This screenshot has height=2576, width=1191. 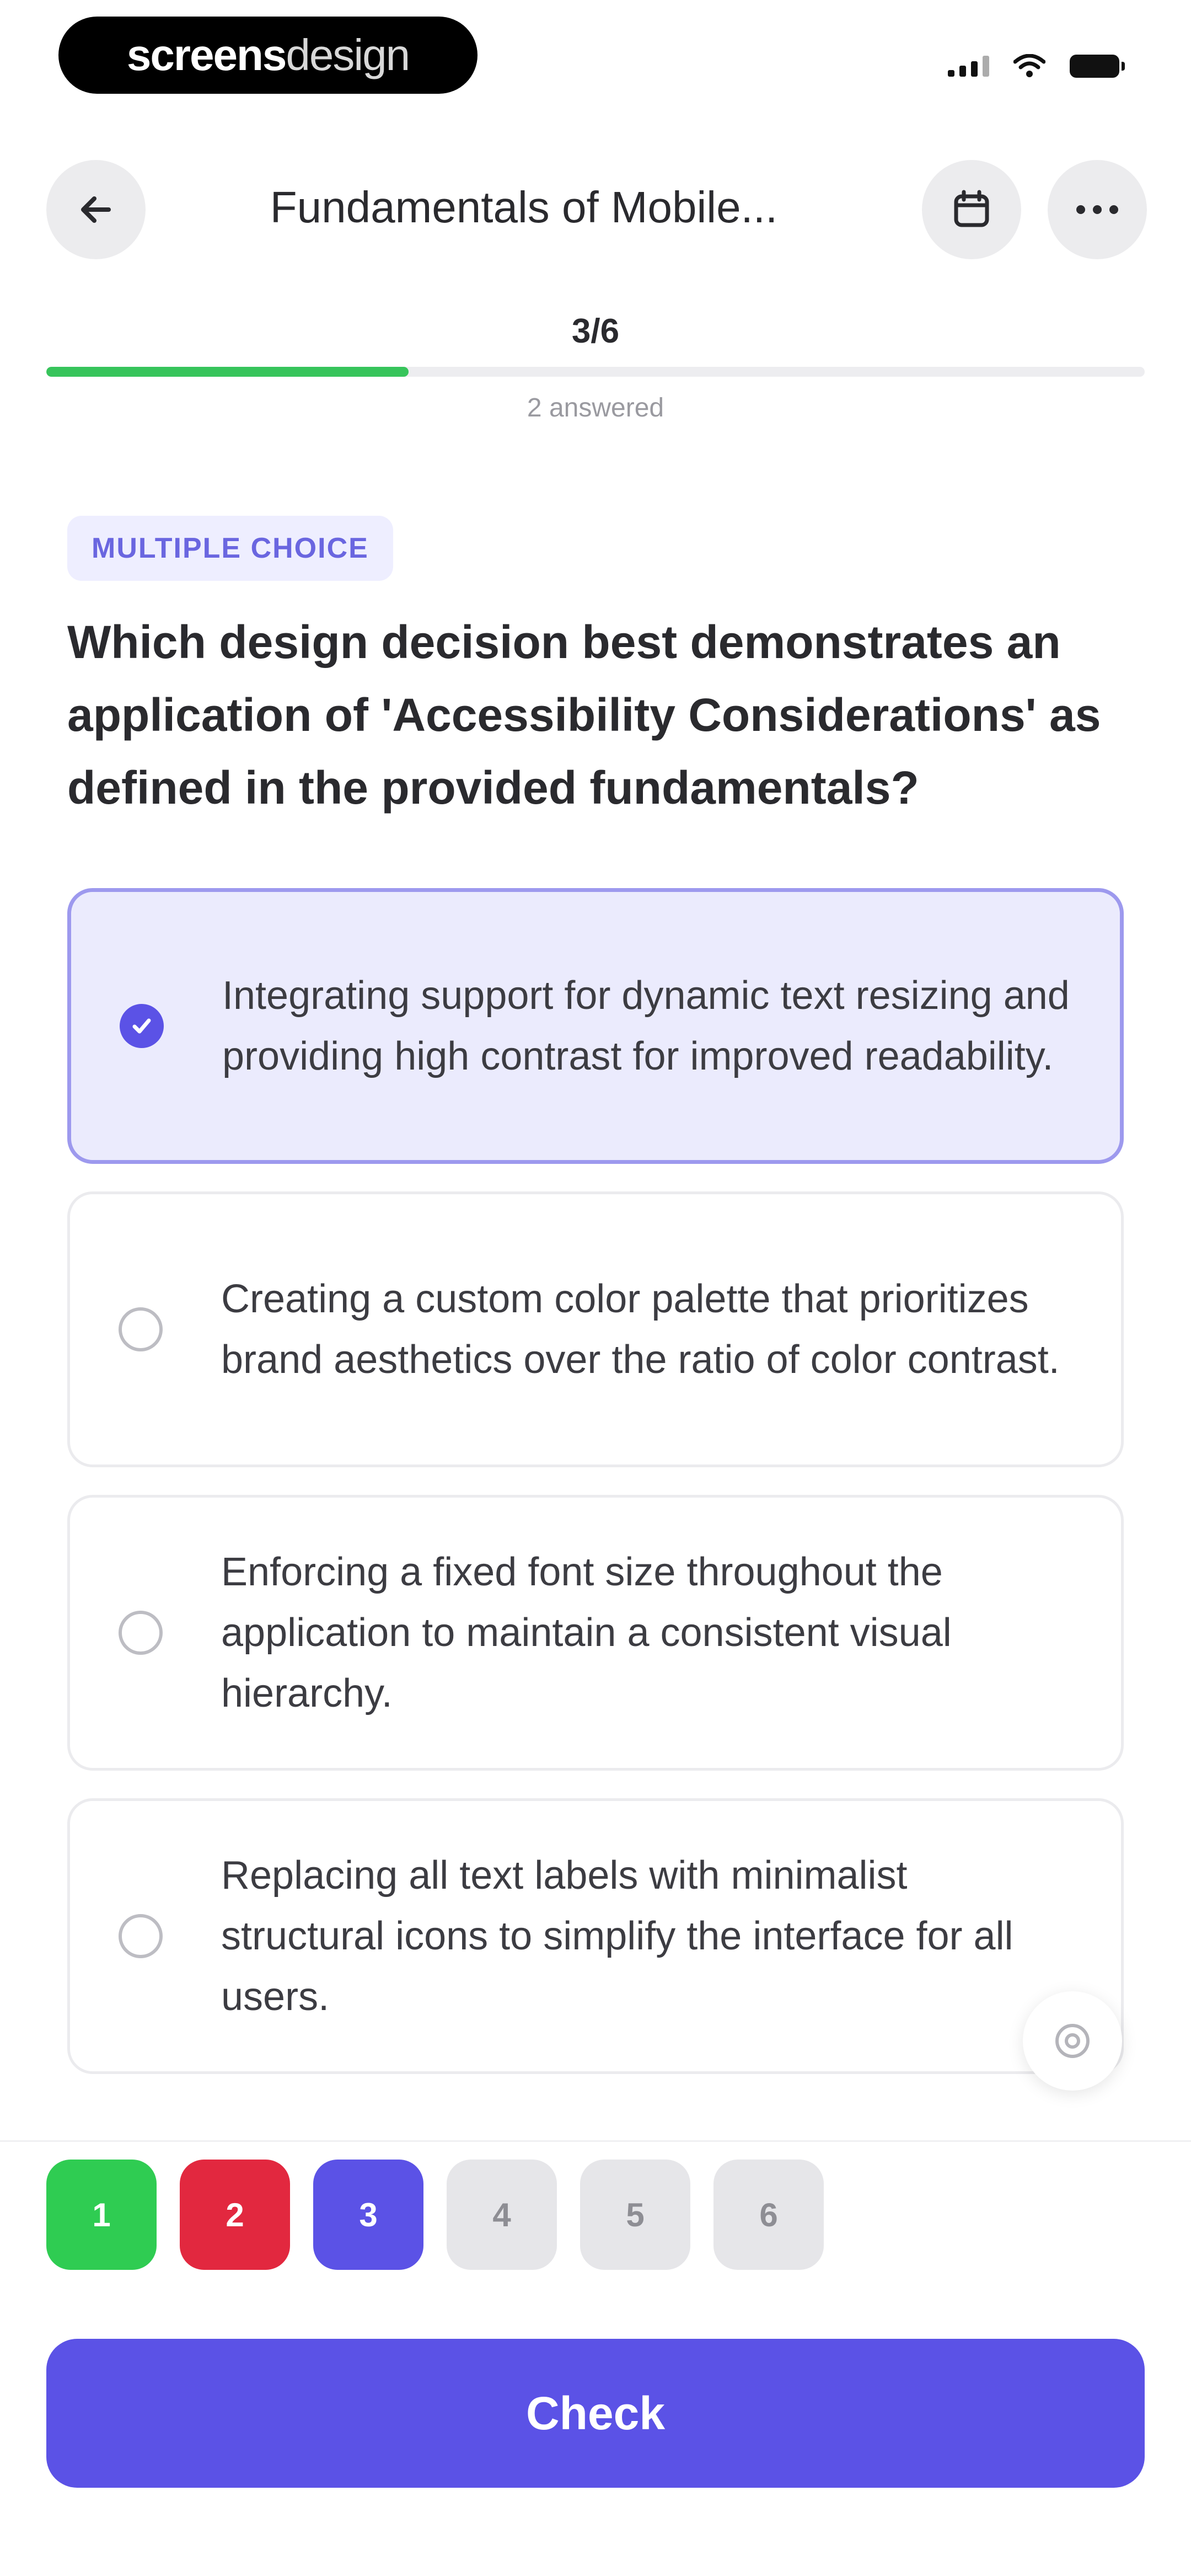 I want to click on answered-count: 2 answered, so click(x=595, y=408).